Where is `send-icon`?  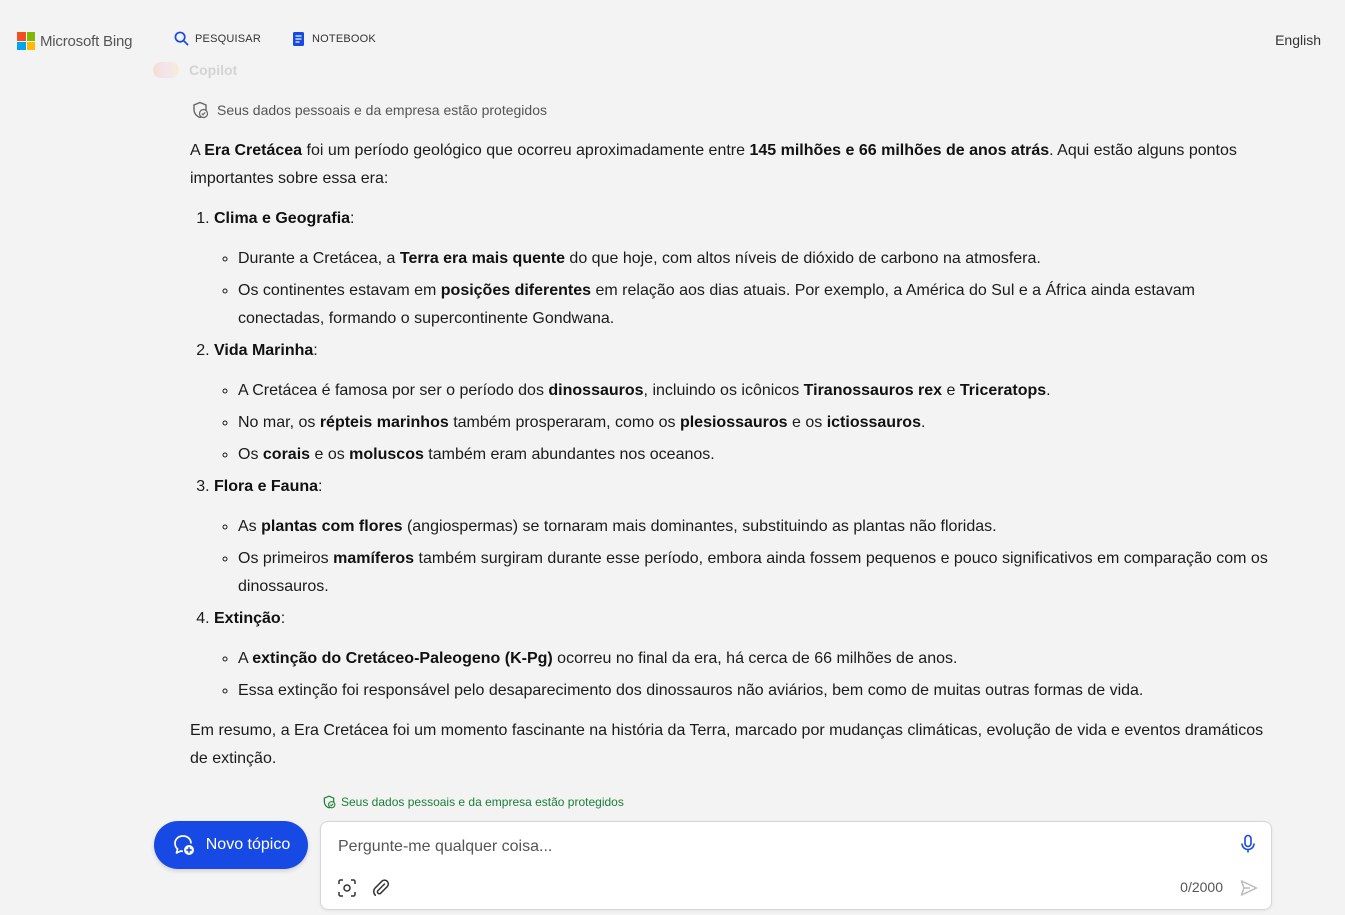 send-icon is located at coordinates (1249, 888).